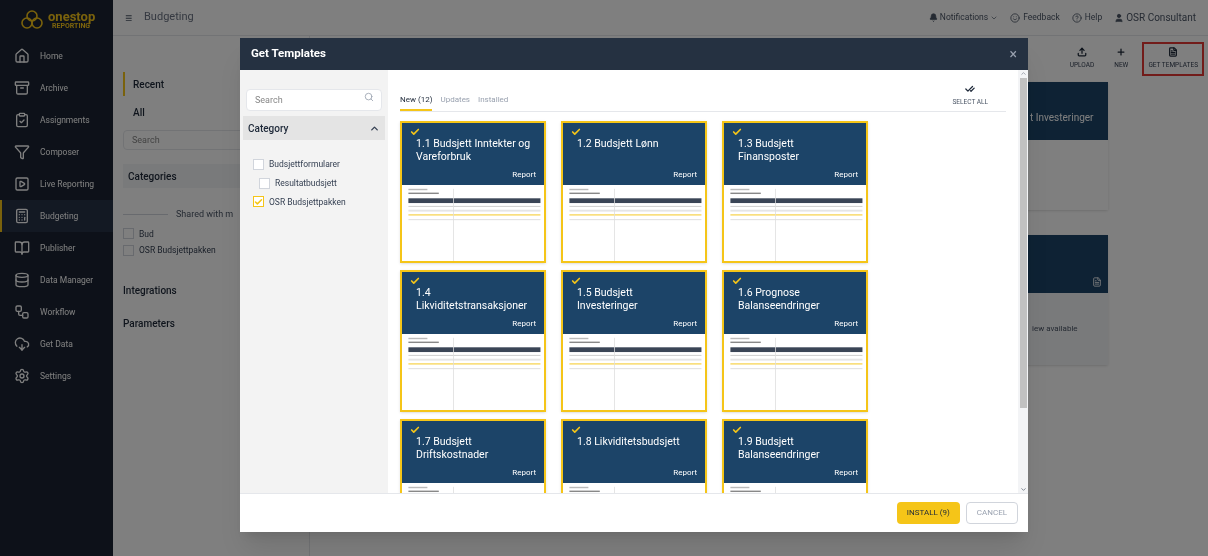  Describe the element at coordinates (56, 184) in the screenshot. I see `sidebar-item: Live Reporting` at that location.